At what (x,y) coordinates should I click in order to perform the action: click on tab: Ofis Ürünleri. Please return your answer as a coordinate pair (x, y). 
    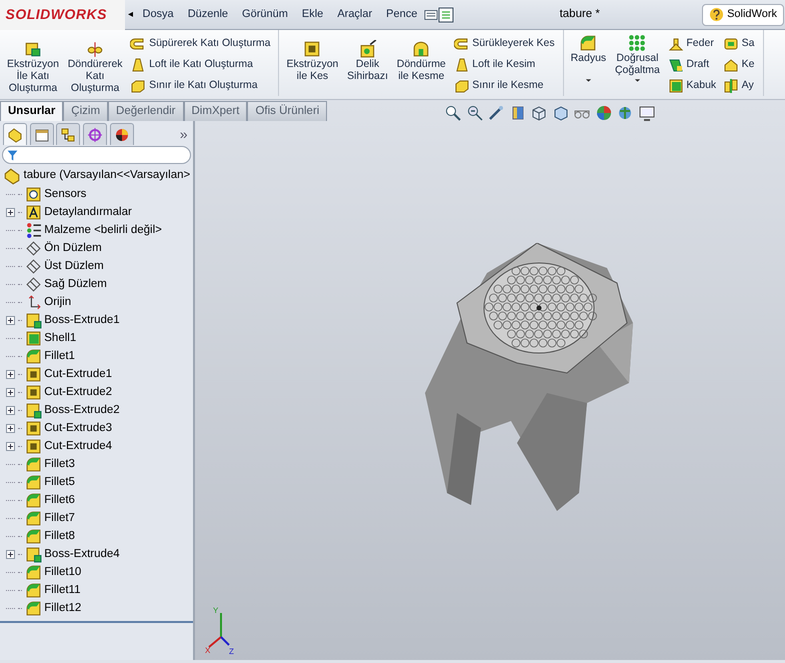
    Looking at the image, I should click on (287, 110).